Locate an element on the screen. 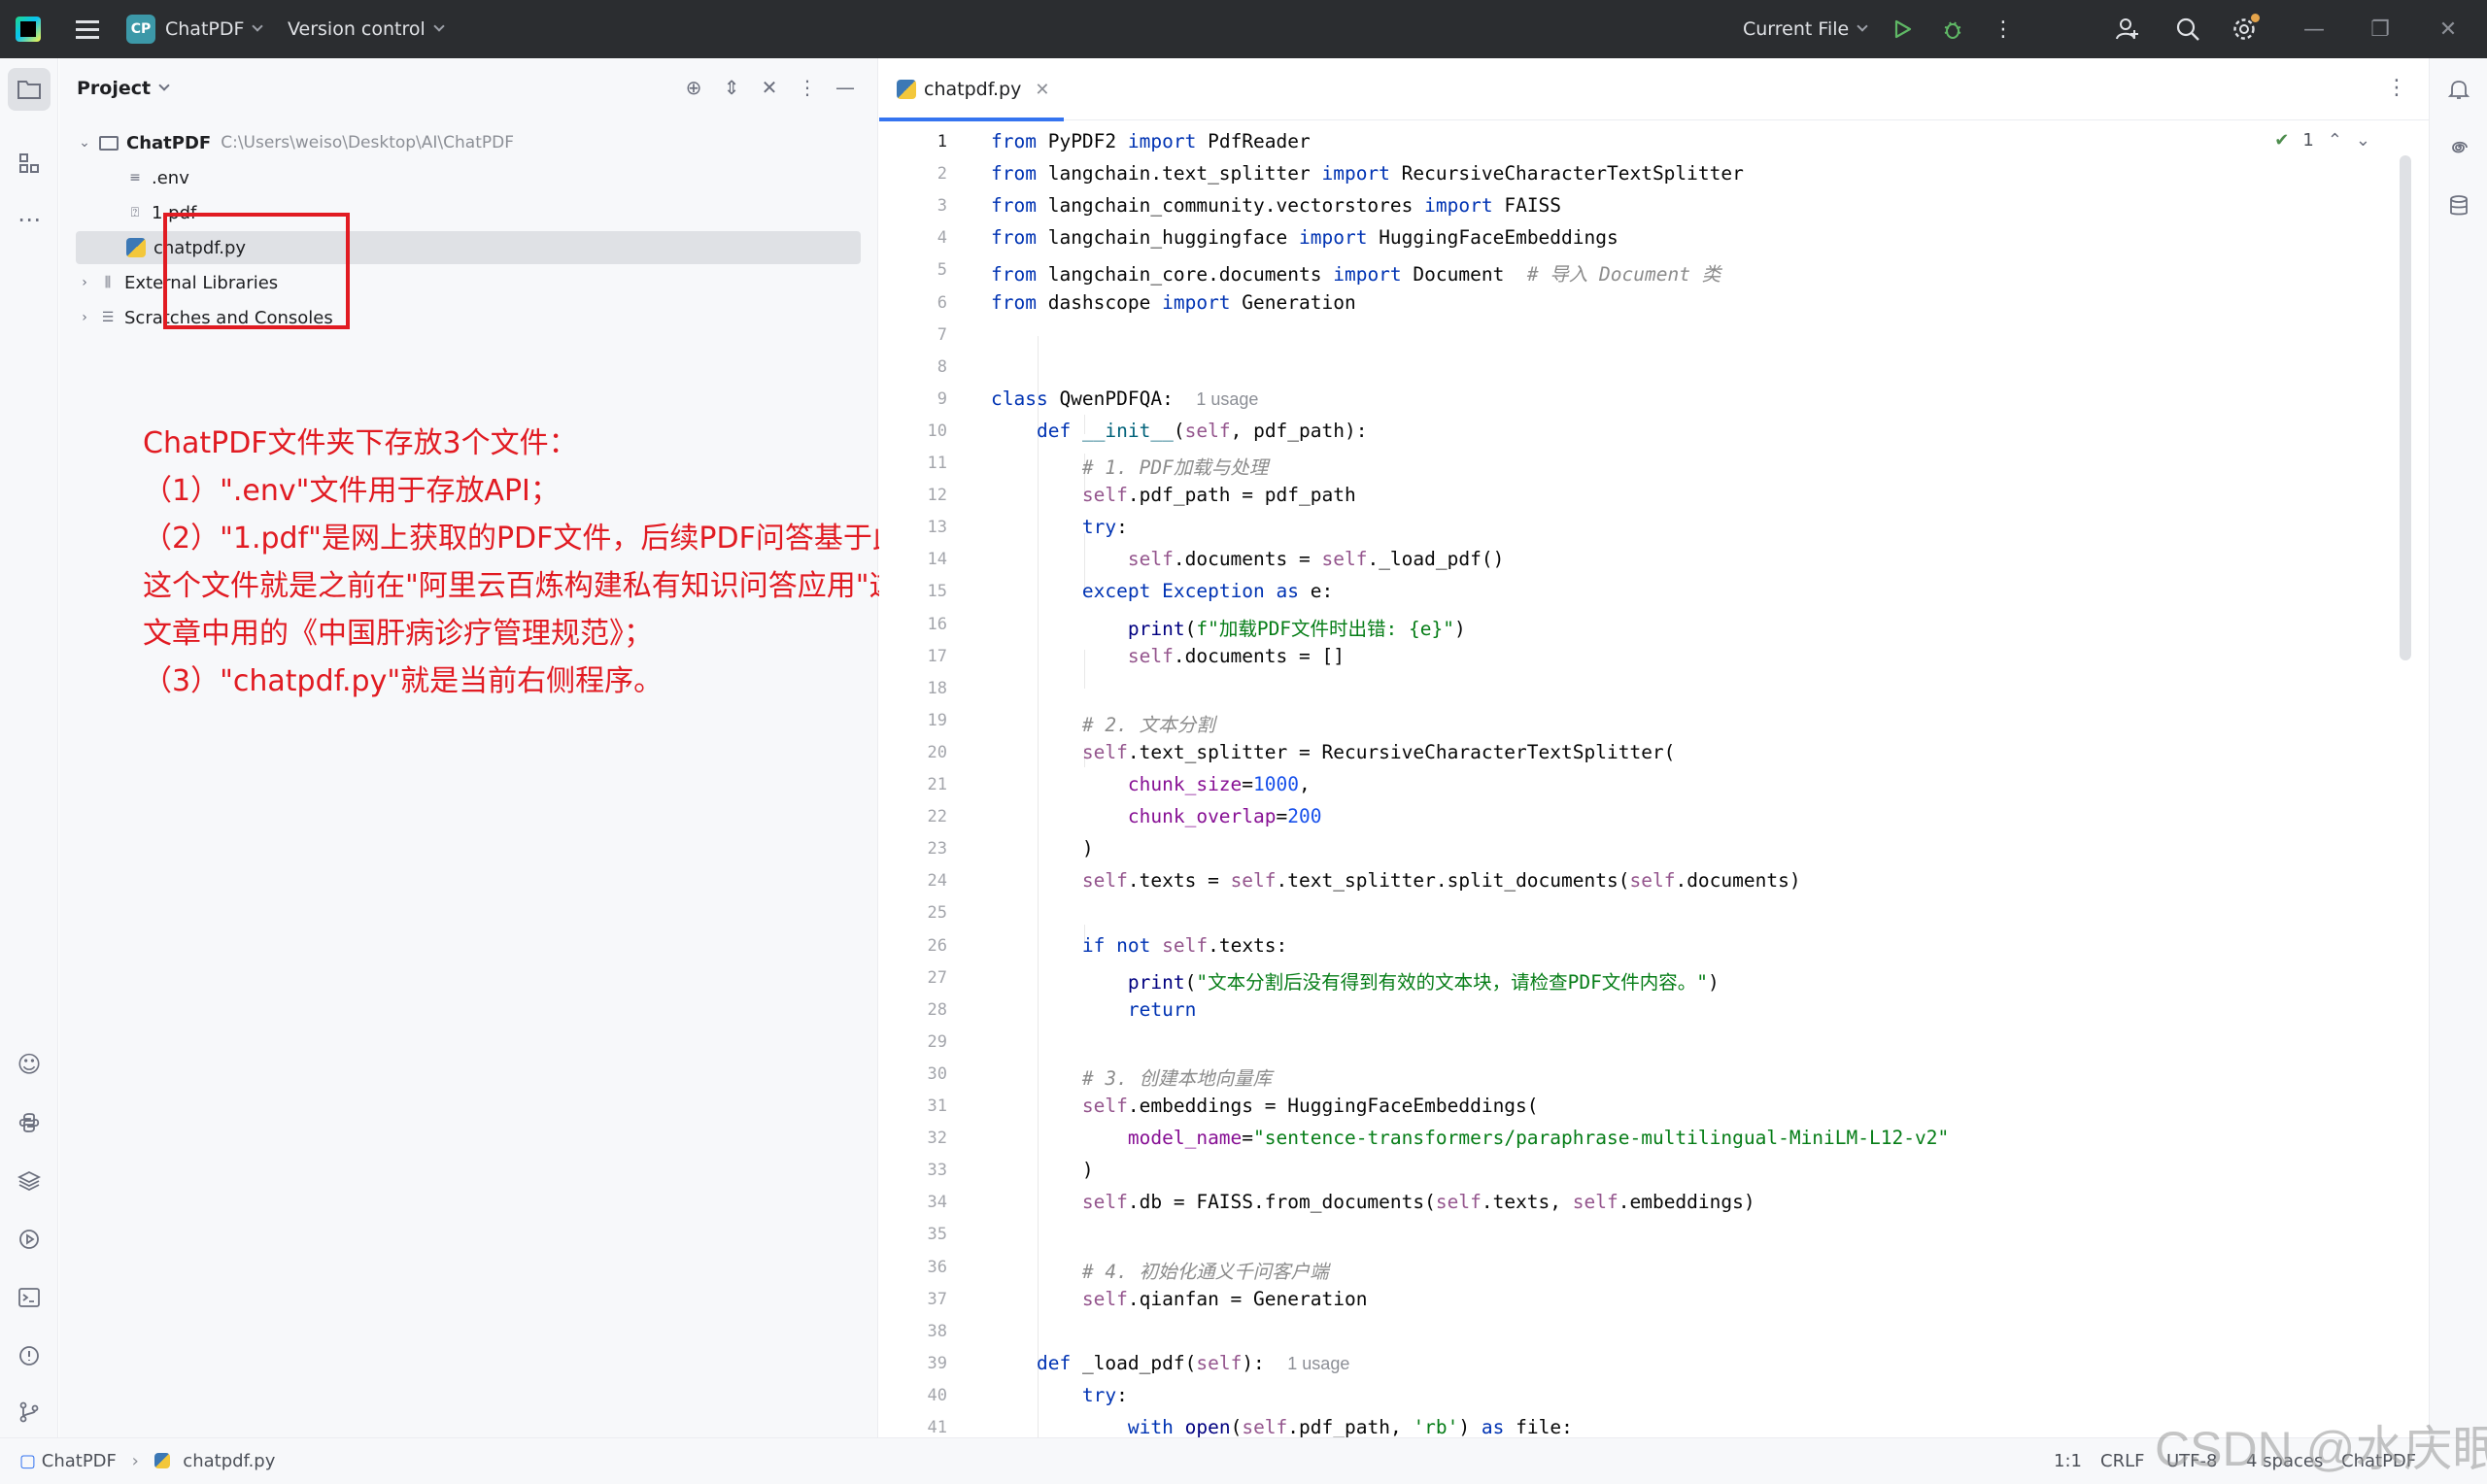 This screenshot has width=2487, height=1484. line-number: 33 is located at coordinates (918, 1170).